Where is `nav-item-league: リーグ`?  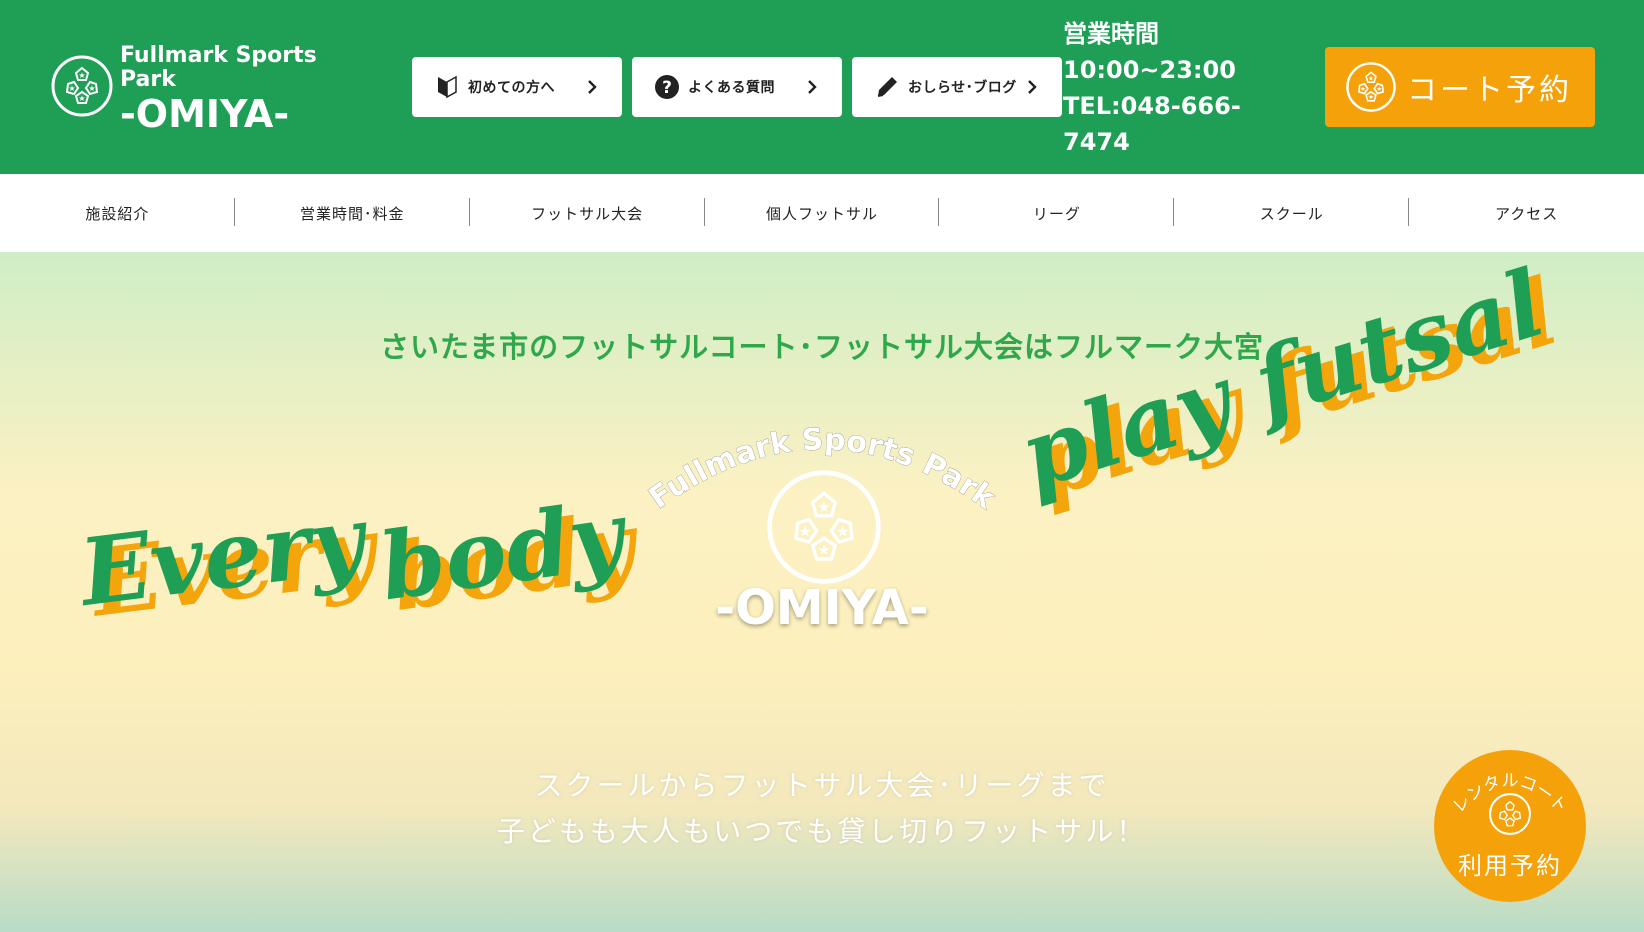 nav-item-league: リーグ is located at coordinates (1057, 213).